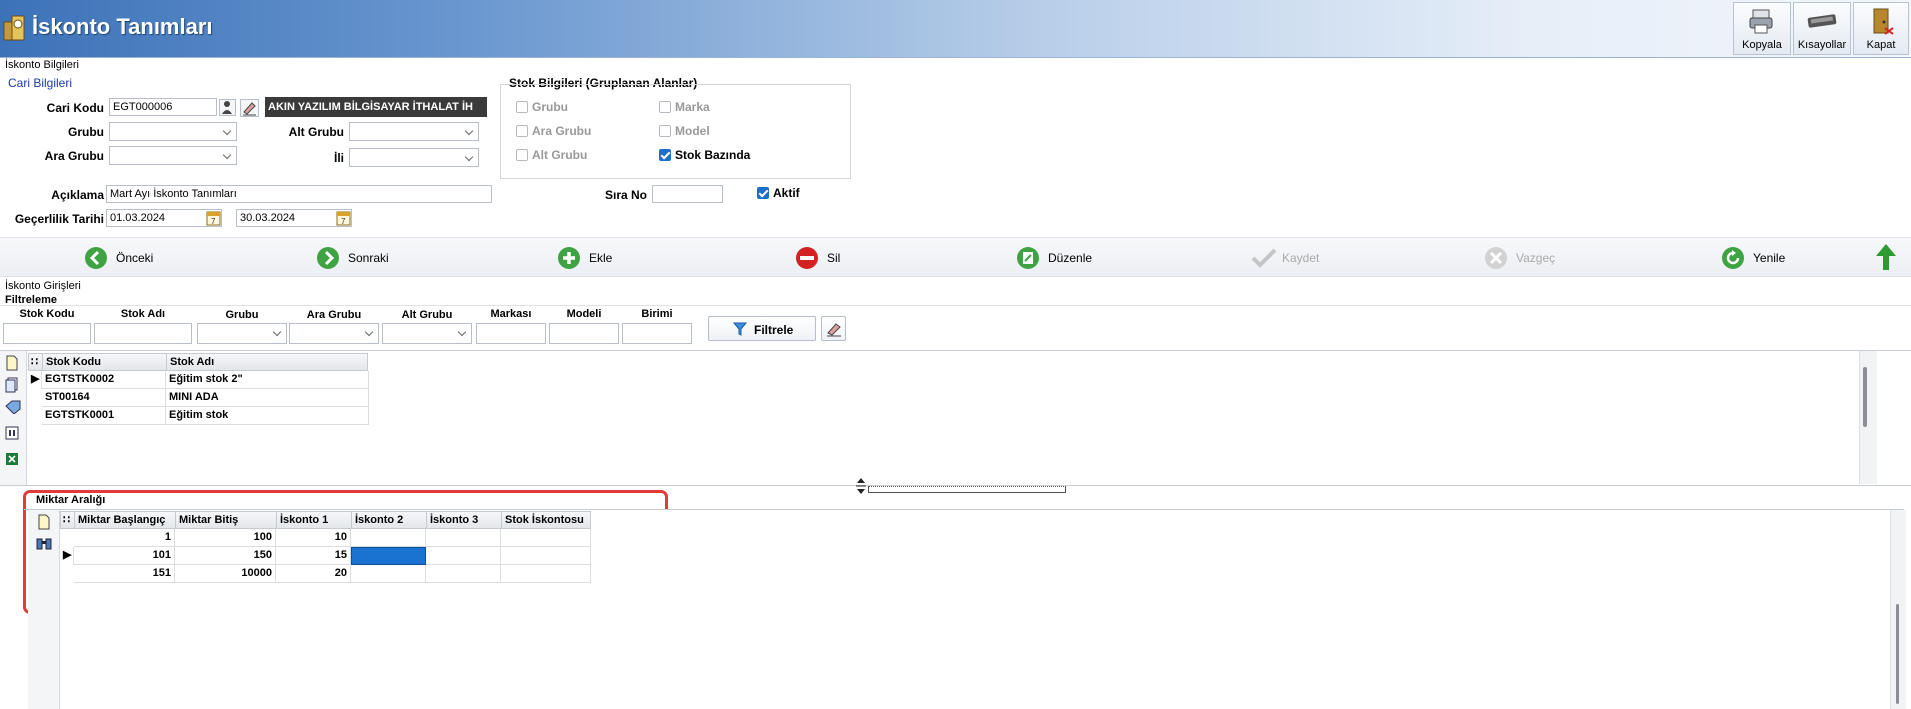  What do you see at coordinates (163, 107) in the screenshot?
I see `cari-kodu-field: EGT000006` at bounding box center [163, 107].